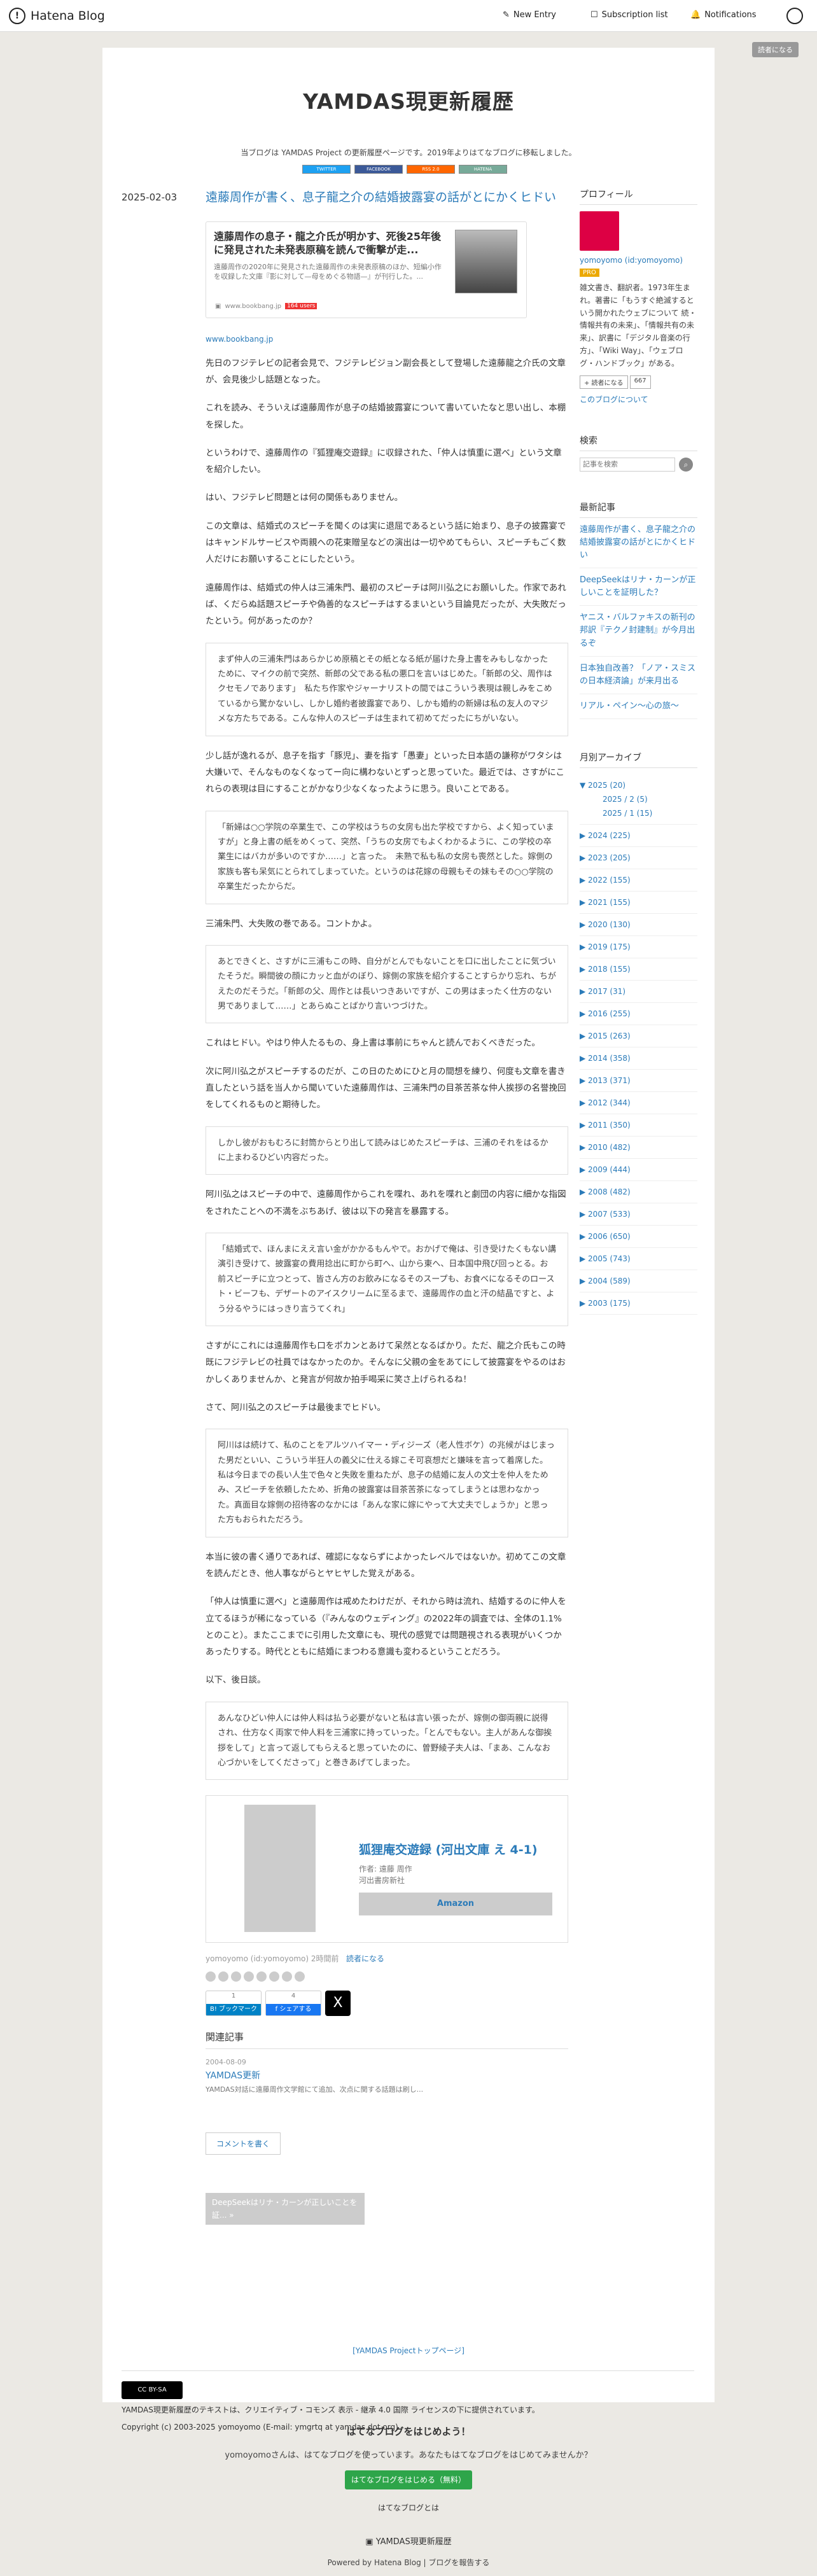  Describe the element at coordinates (639, 260) in the screenshot. I see `profile-name: yomoyomo (id:yomoyomo)` at that location.